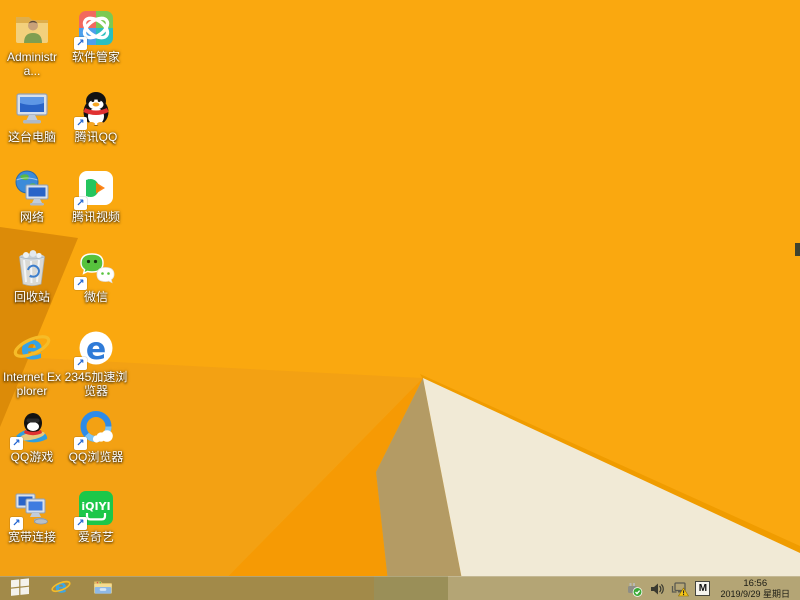 Image resolution: width=800 pixels, height=600 pixels. What do you see at coordinates (634, 589) in the screenshot?
I see `usb-safely-remove-icon` at bounding box center [634, 589].